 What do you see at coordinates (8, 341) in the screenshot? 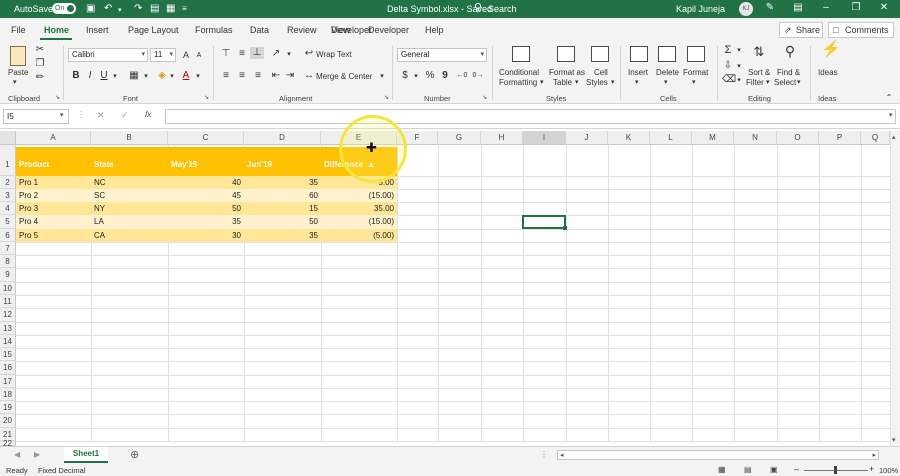
I see `row-header-14: 14` at bounding box center [8, 341].